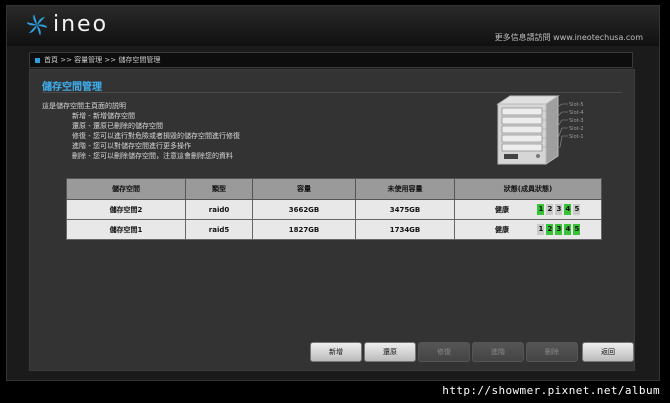 The image size is (670, 403). I want to click on title-divider, so click(332, 92).